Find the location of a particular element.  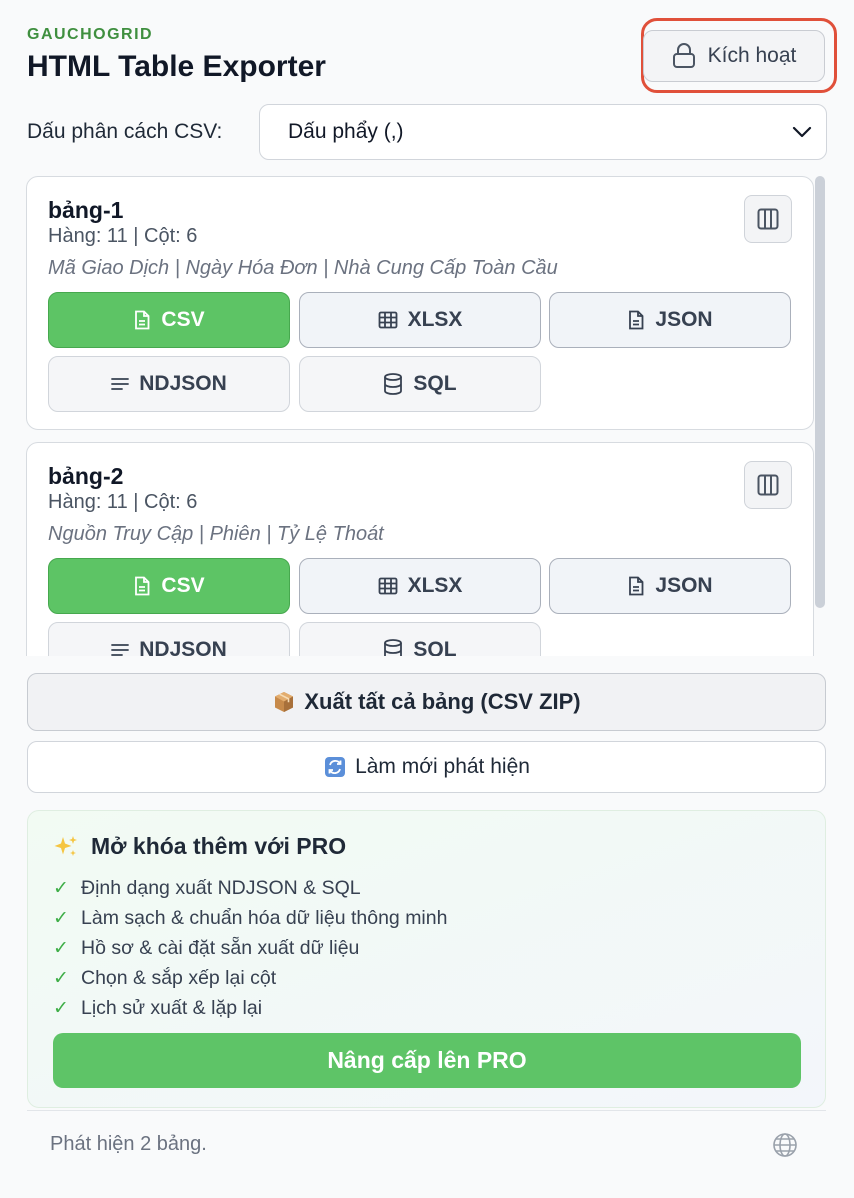

scrollbar is located at coordinates (820, 416).